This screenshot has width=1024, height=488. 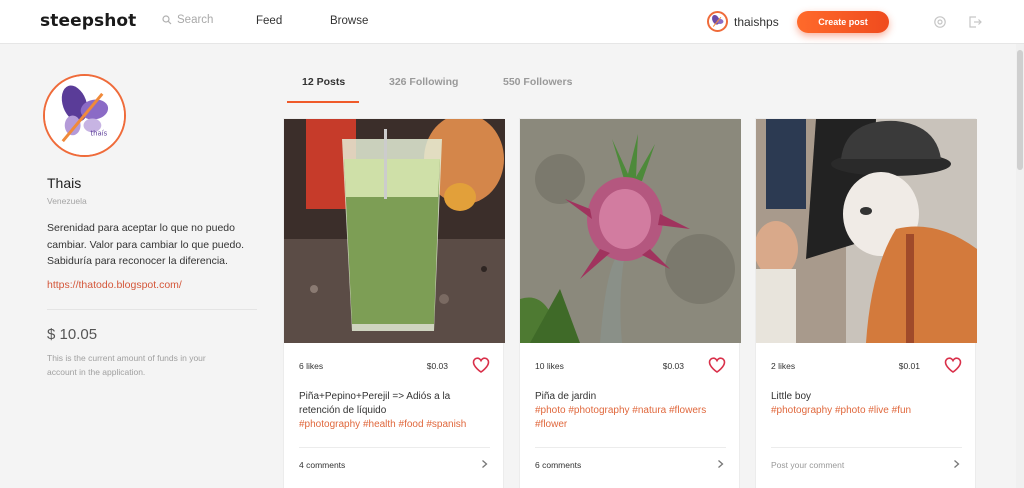 What do you see at coordinates (843, 22) in the screenshot?
I see `create-post-button: Create post` at bounding box center [843, 22].